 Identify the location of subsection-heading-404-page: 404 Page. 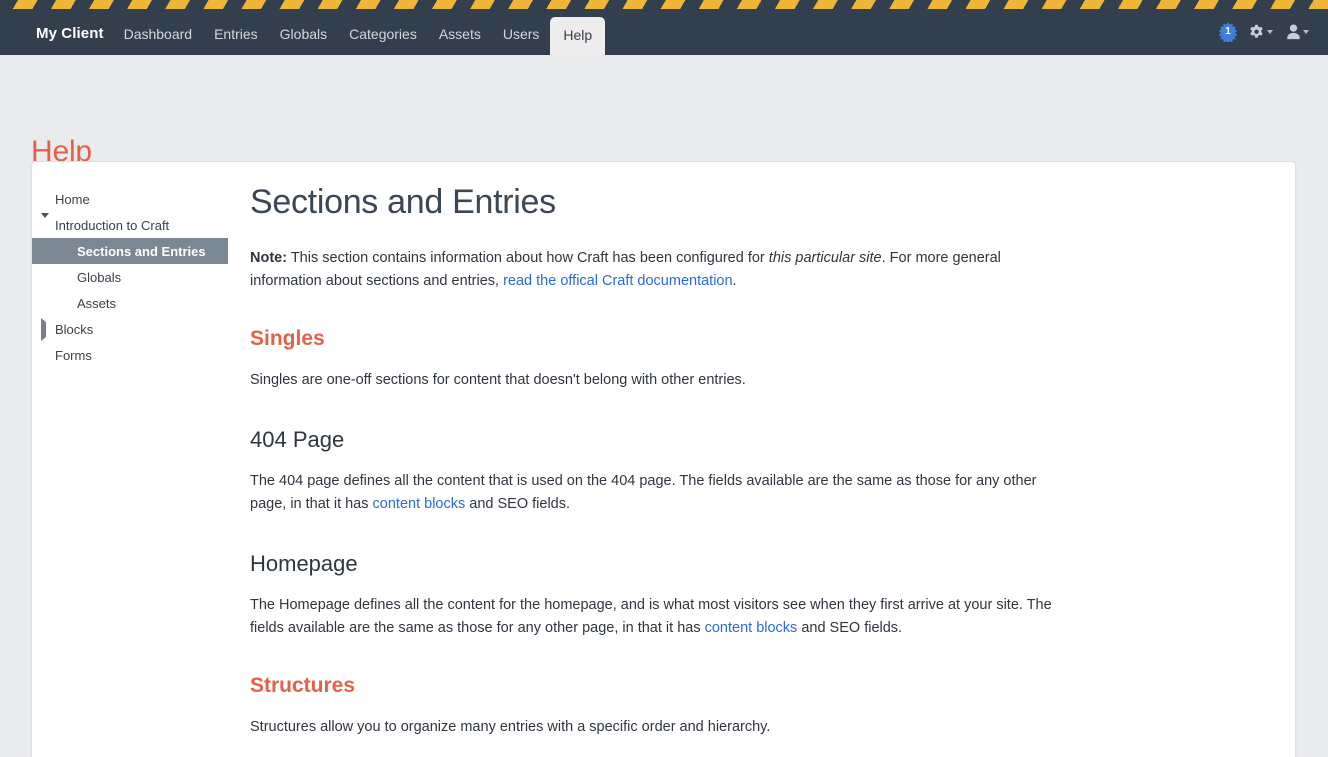
(297, 440).